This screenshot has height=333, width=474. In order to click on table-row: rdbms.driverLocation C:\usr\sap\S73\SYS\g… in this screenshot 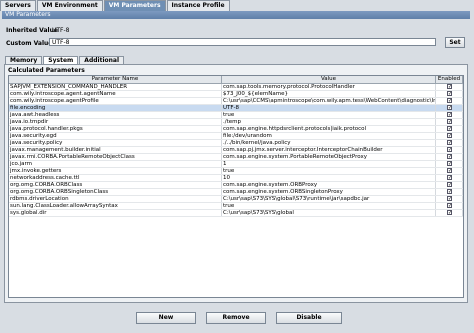, I will do `click(236, 199)`.